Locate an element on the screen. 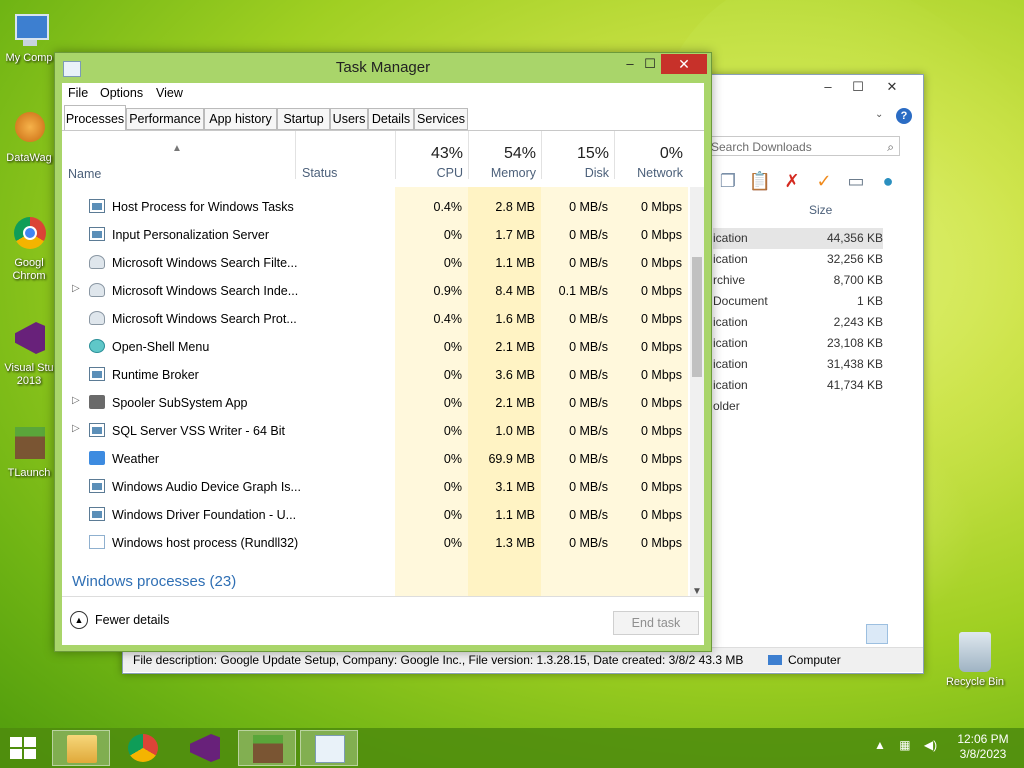 The image size is (1024, 768). file-row: ication 41,734 KB is located at coordinates (798, 385).